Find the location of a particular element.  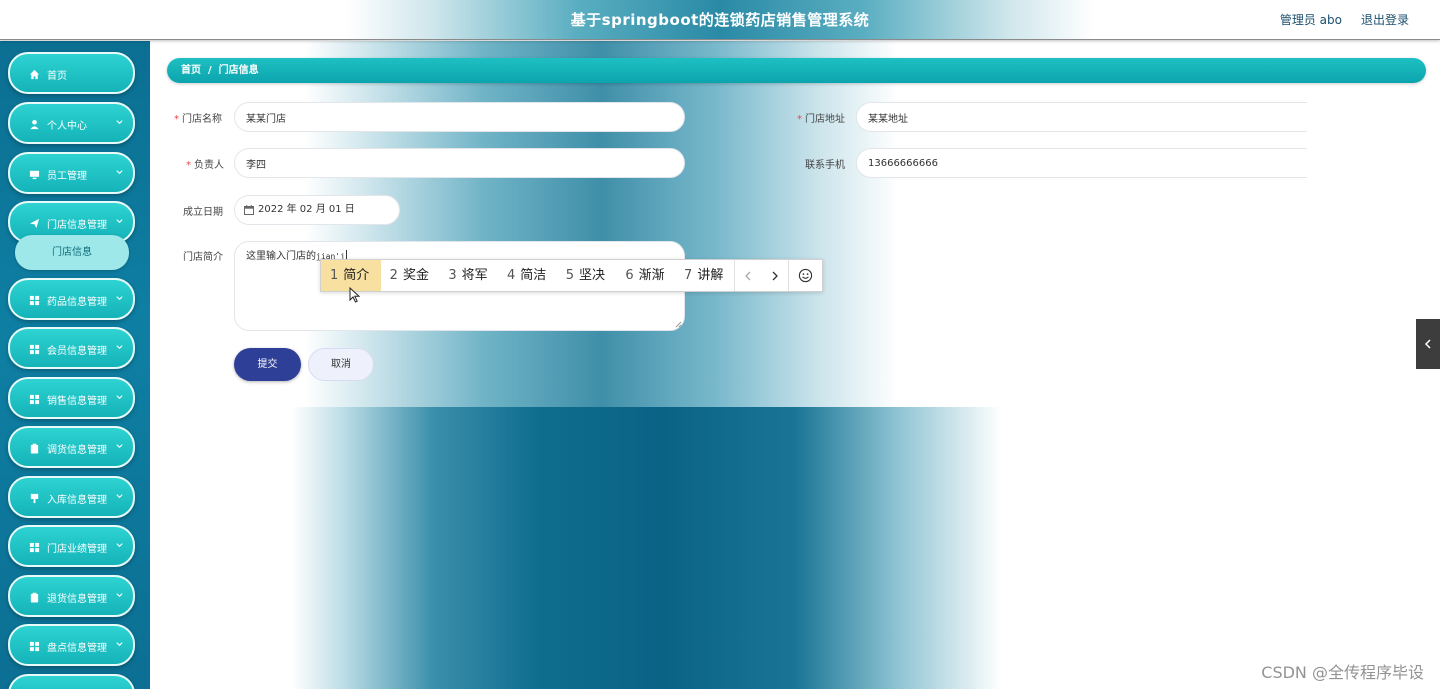

smiley-icon is located at coordinates (805, 275).